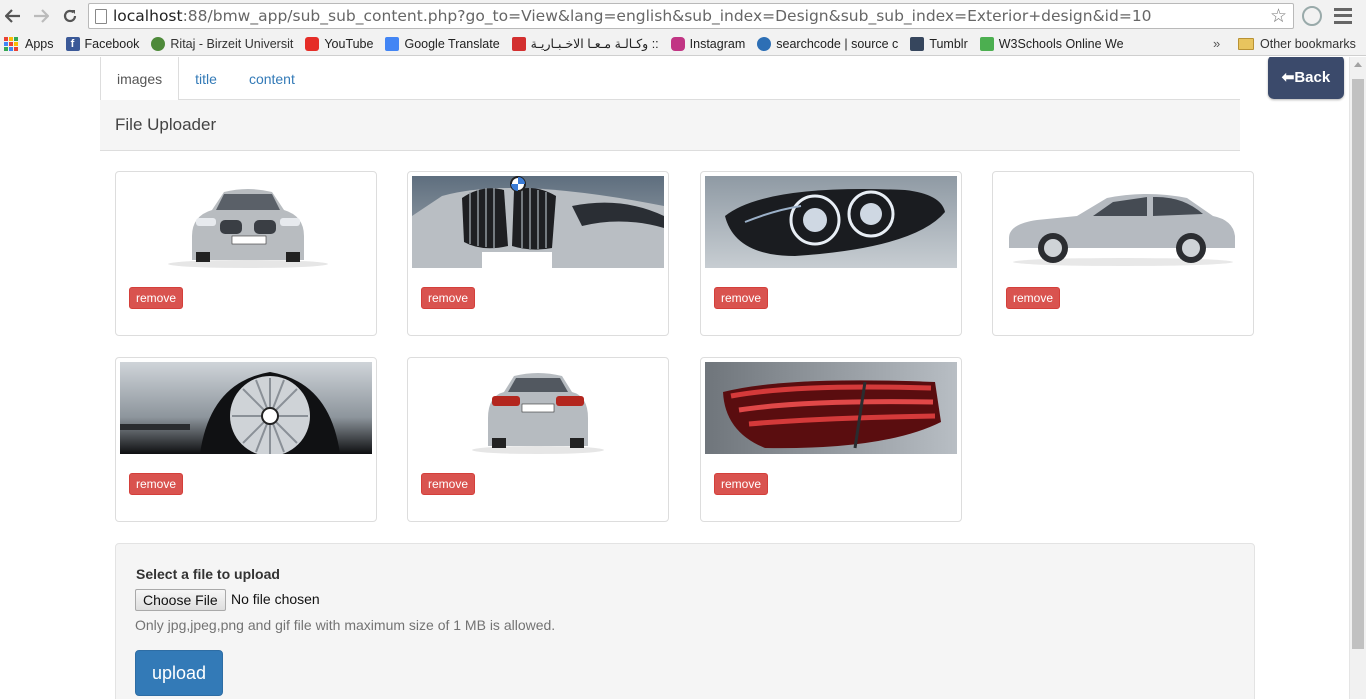 The width and height of the screenshot is (1366, 699). Describe the element at coordinates (831, 222) in the screenshot. I see `car-headlight-image` at that location.